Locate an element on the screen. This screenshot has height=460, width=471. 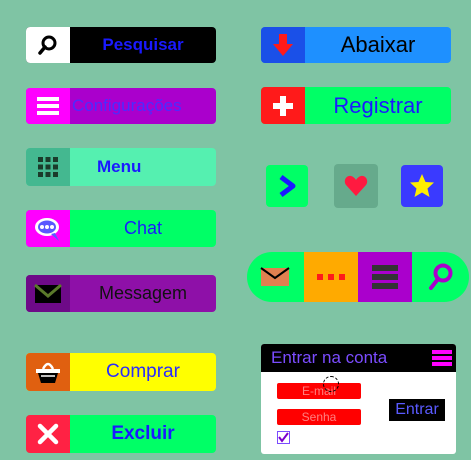
delete-button: Excluir is located at coordinates (121, 434).